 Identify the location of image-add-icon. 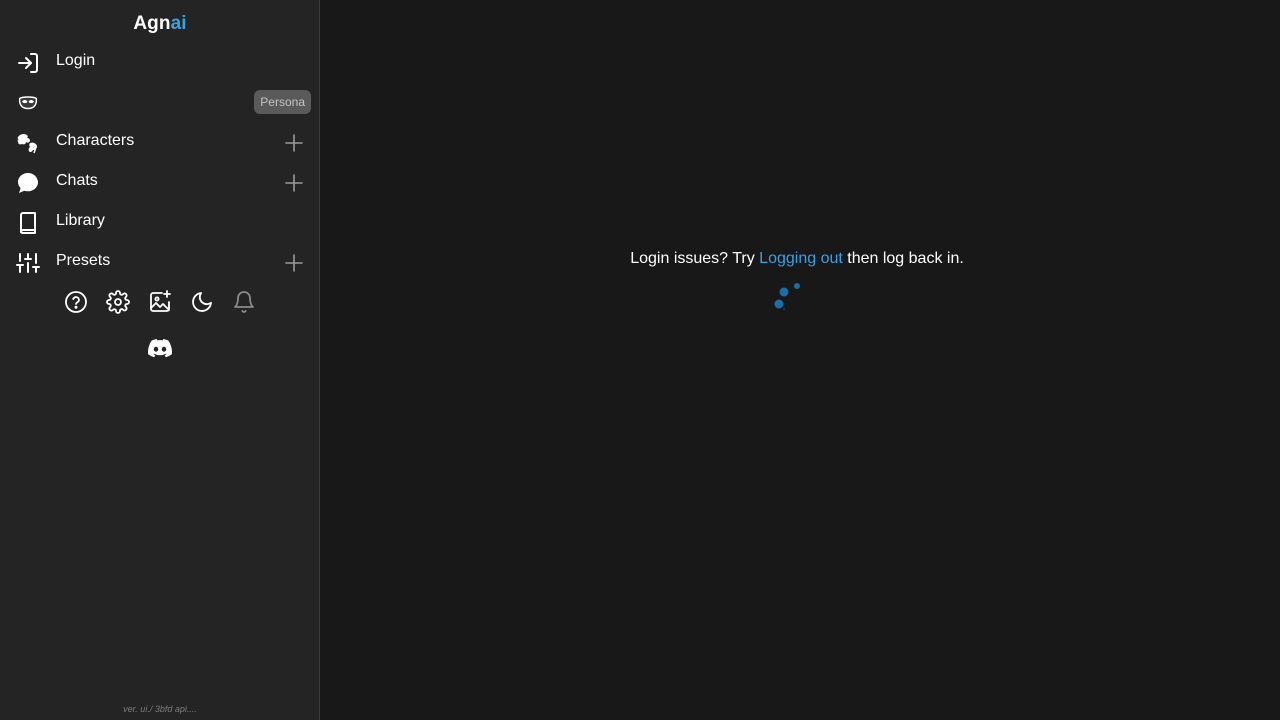
(160, 302).